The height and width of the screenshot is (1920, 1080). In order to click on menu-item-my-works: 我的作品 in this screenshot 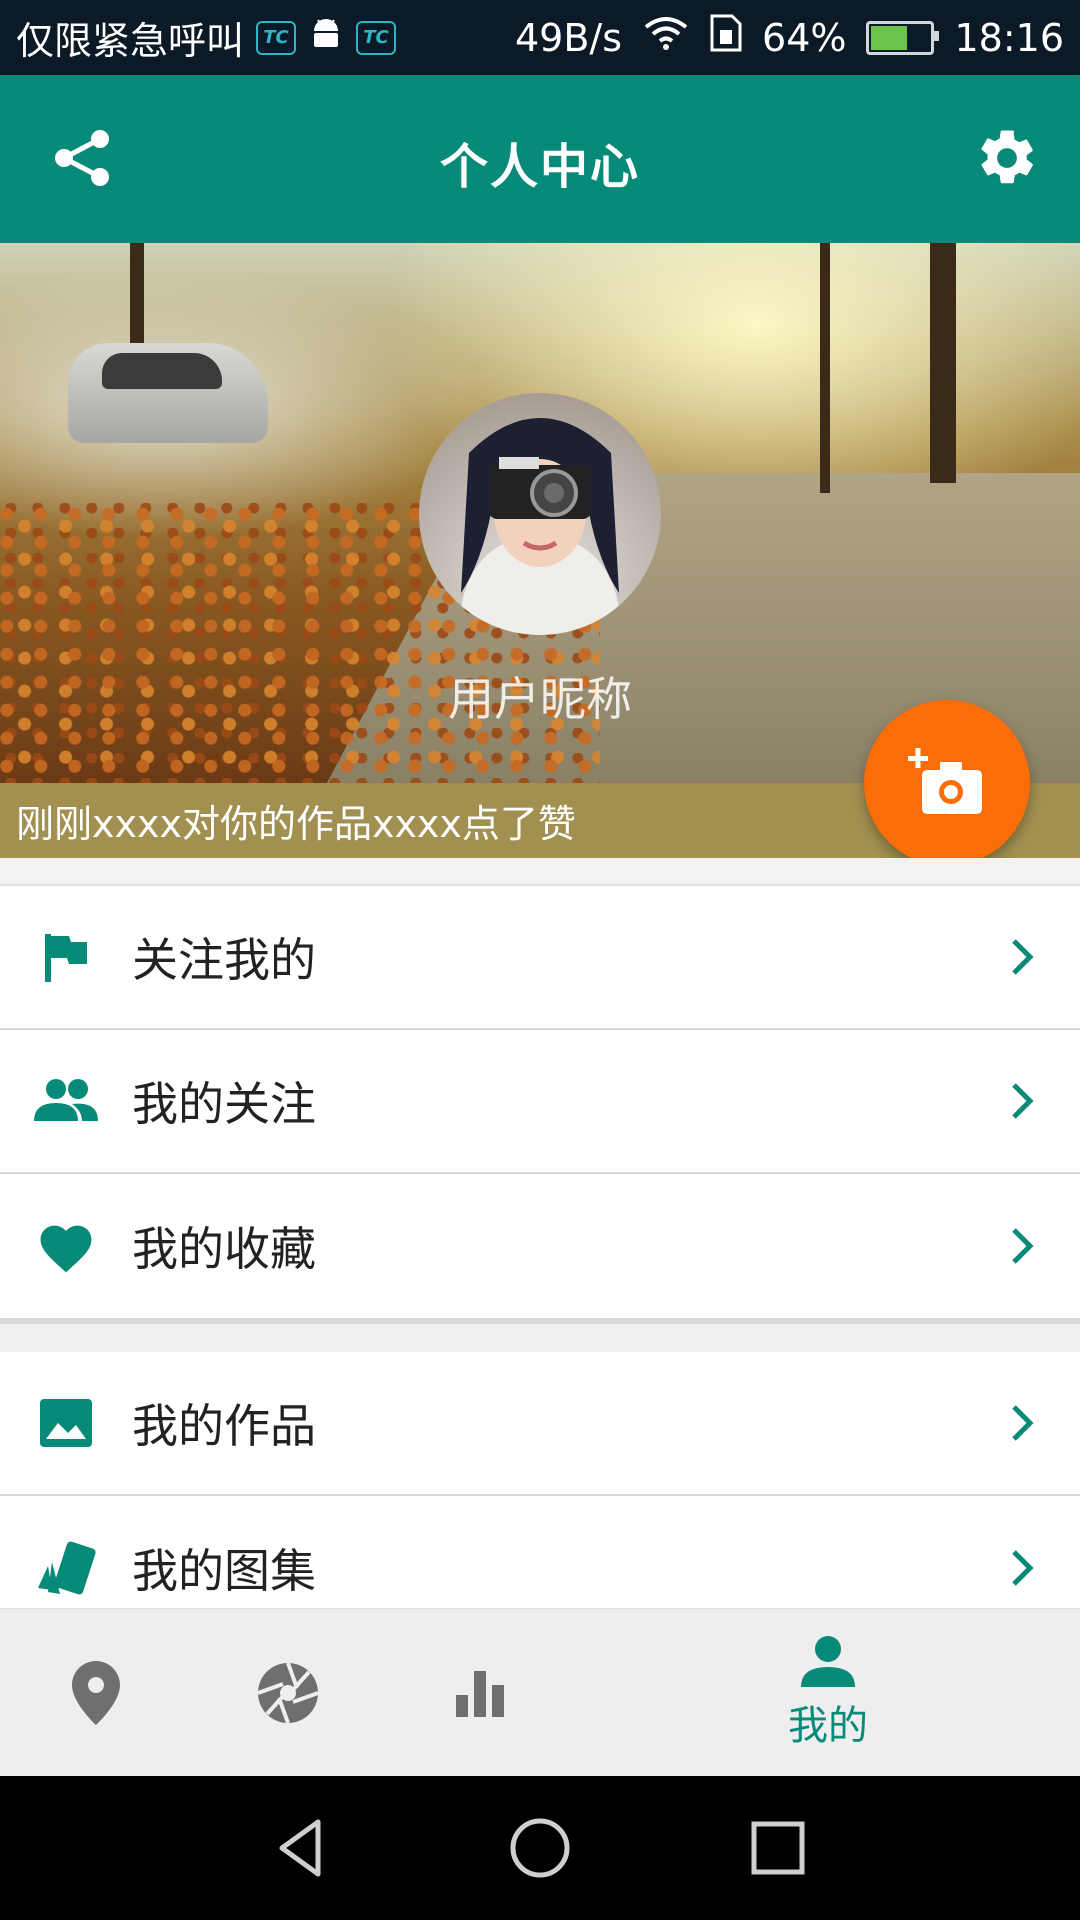, I will do `click(540, 1424)`.